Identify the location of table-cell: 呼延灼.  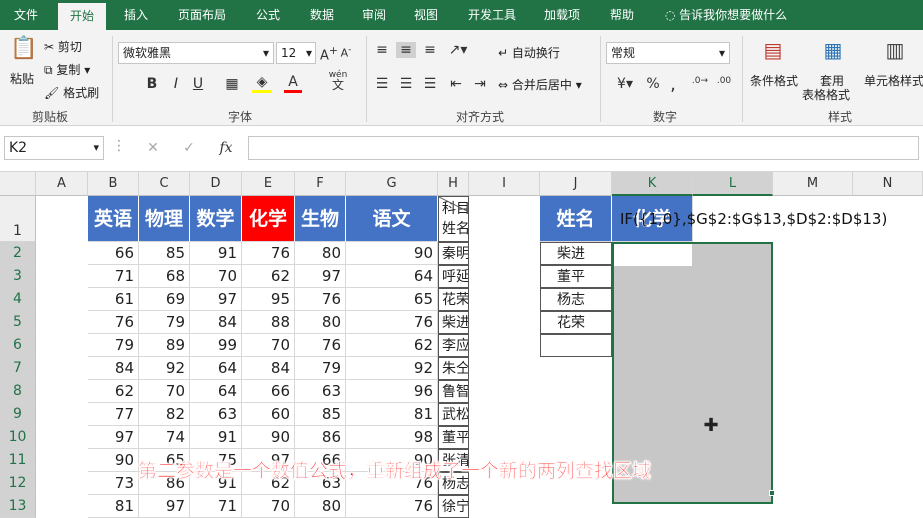
(453, 276).